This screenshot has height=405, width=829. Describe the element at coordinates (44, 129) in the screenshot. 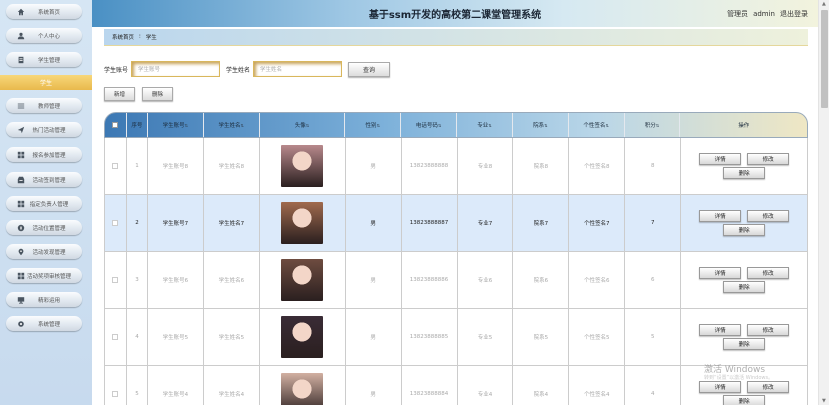

I see `sidebar-item-5: 热门活动管理` at that location.